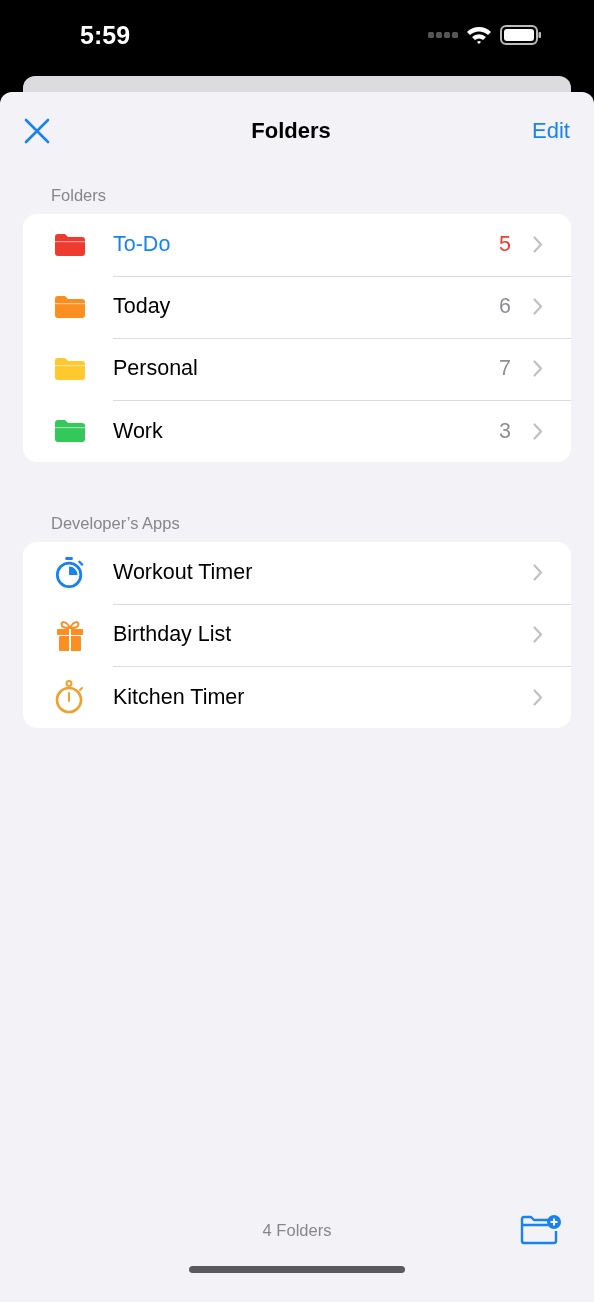 This screenshot has width=594, height=1302. What do you see at coordinates (156, 368) in the screenshot?
I see `folder-name: Personal` at bounding box center [156, 368].